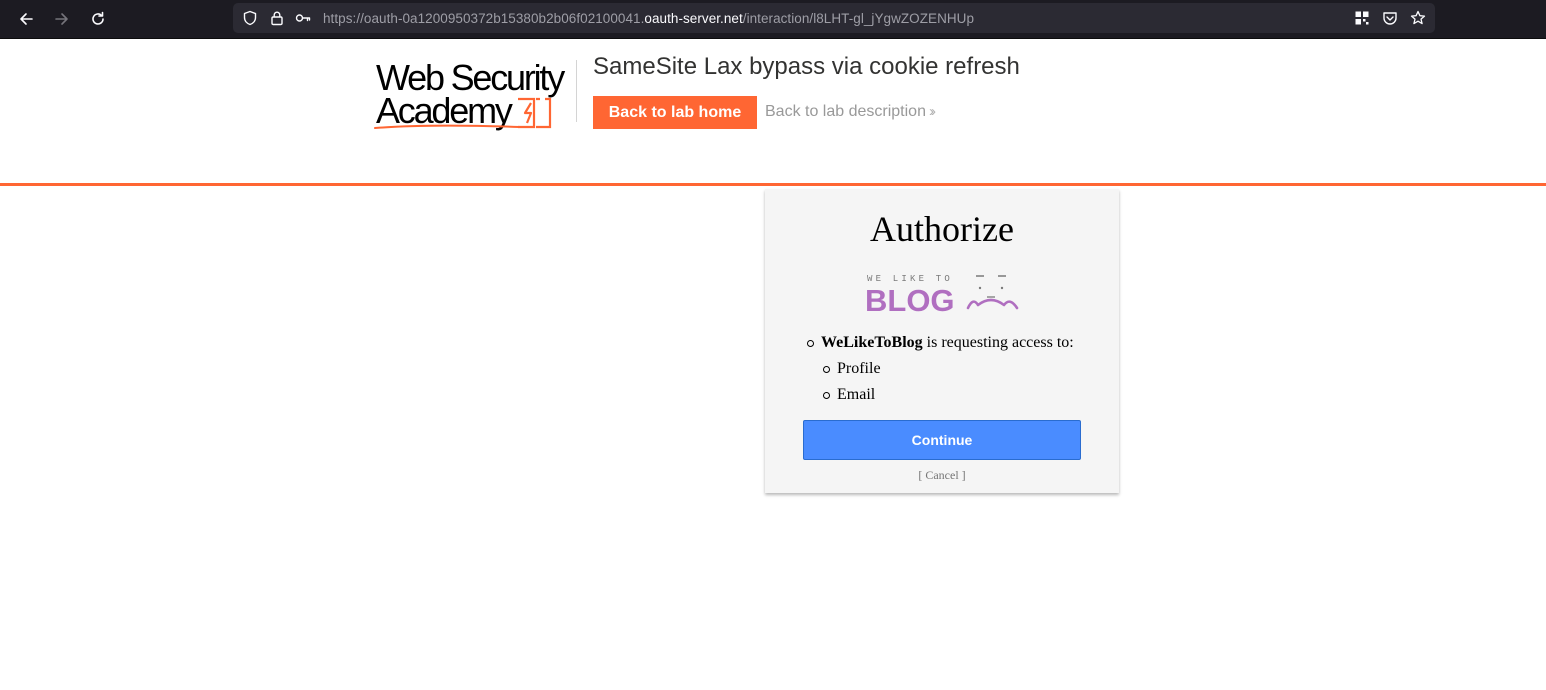 Image resolution: width=1546 pixels, height=690 pixels. What do you see at coordinates (845, 111) in the screenshot?
I see `back-to-lab-description-label: Back to lab description` at bounding box center [845, 111].